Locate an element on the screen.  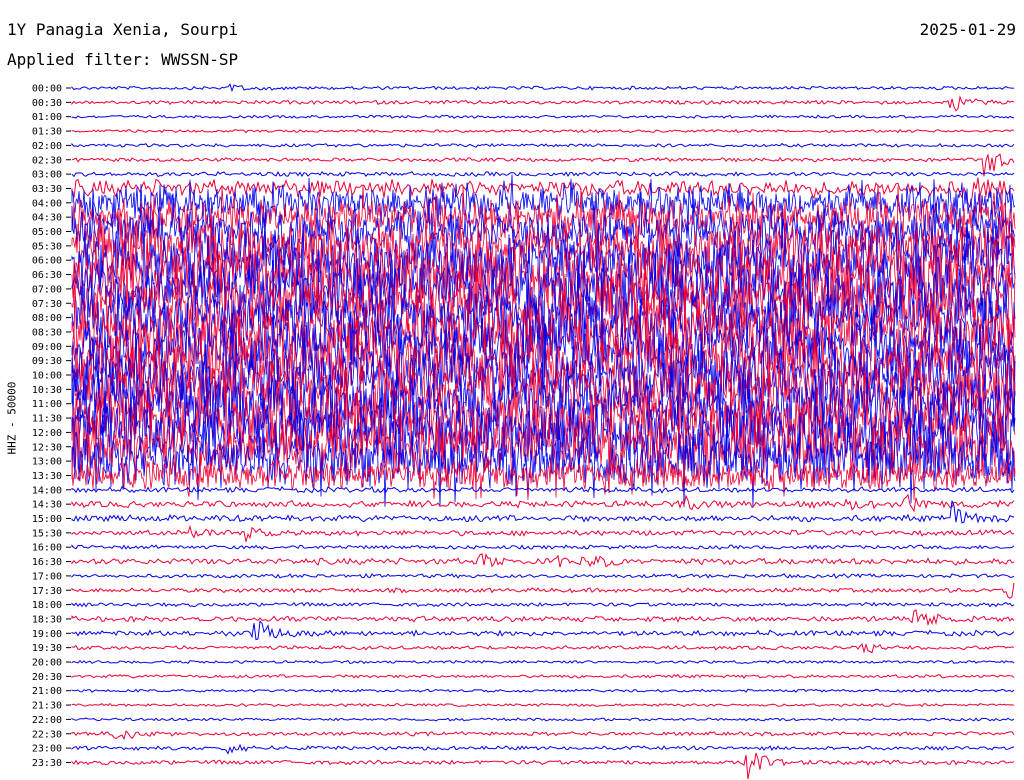
time-tick-label: 20:00 is located at coordinates (47, 663).